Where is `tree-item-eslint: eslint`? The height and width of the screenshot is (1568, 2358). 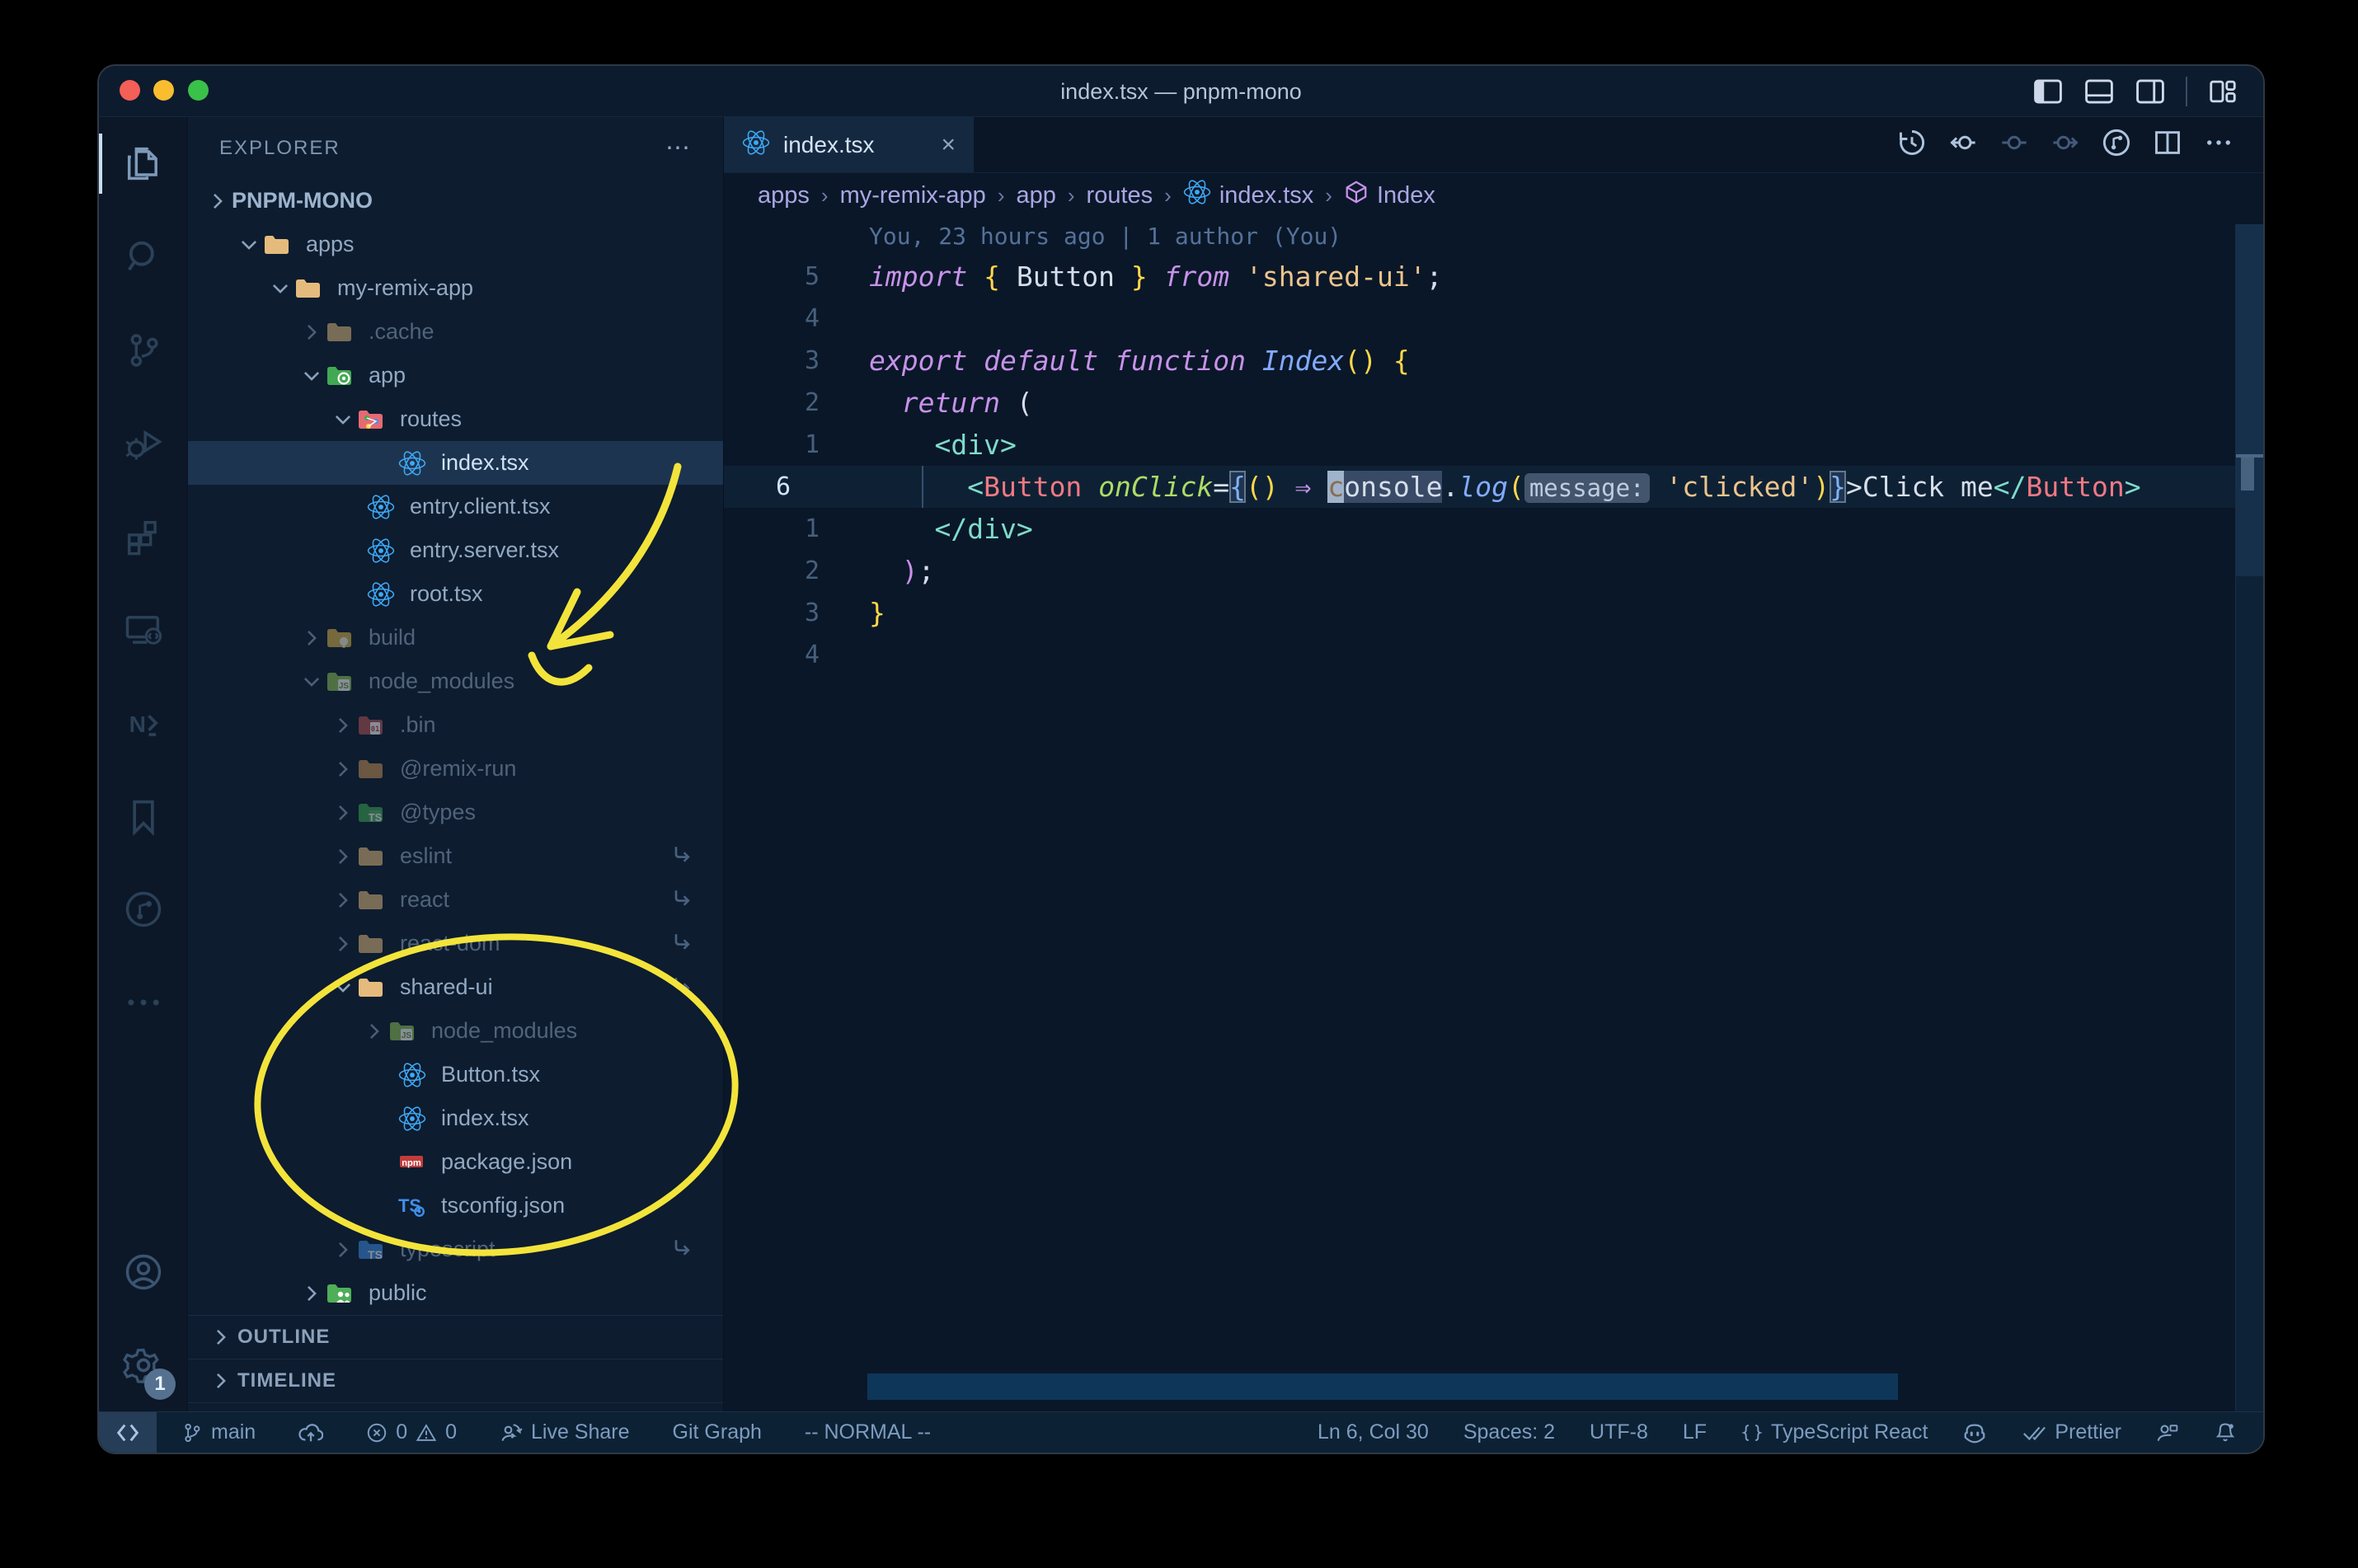 tree-item-eslint: eslint is located at coordinates (456, 856).